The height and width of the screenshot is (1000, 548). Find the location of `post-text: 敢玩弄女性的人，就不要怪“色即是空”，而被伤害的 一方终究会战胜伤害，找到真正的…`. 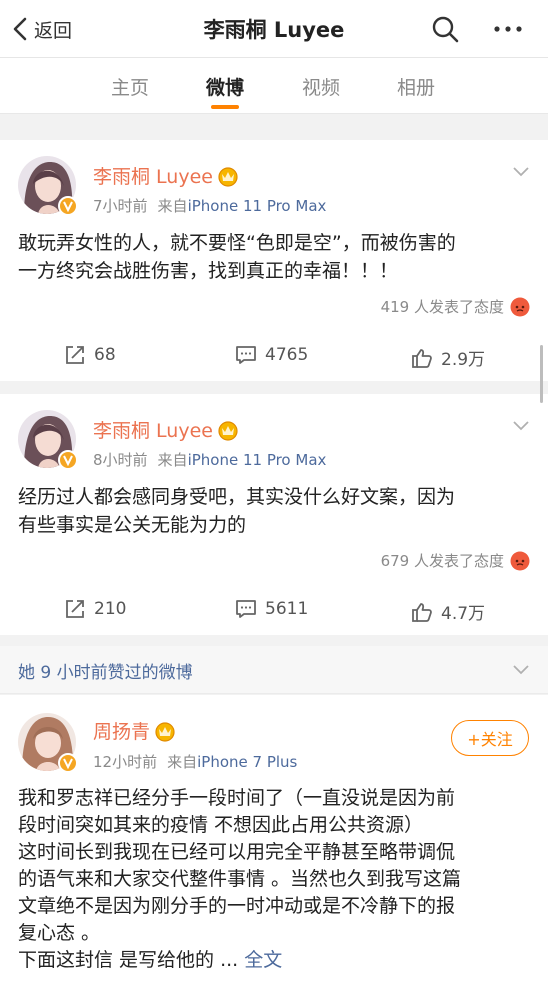

post-text: 敢玩弄女性的人，就不要怪“色即是空”，而被伤害的 一方终究会战胜伤害，找到真正的… is located at coordinates (275, 257).